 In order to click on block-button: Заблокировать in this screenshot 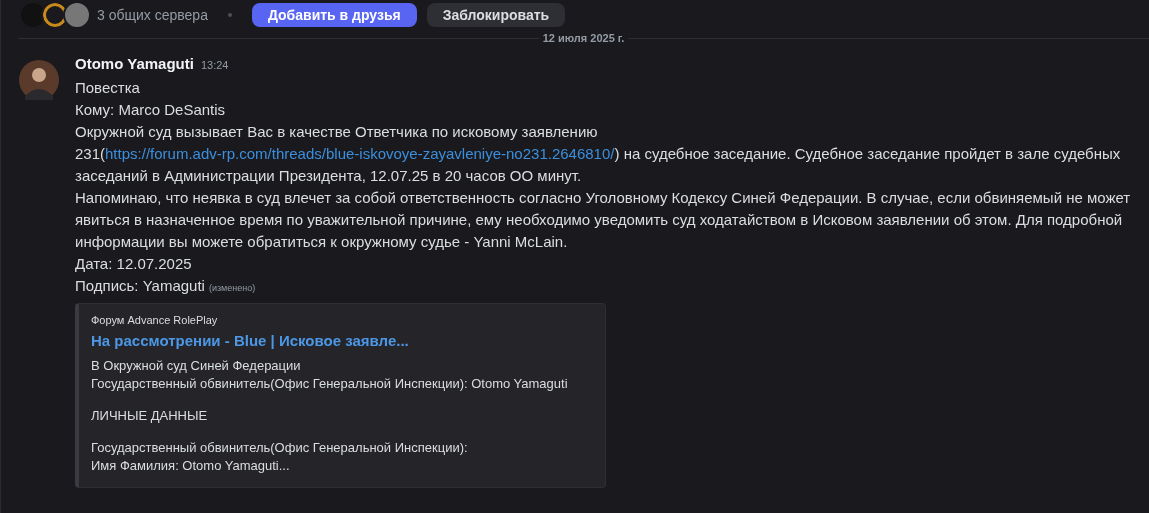, I will do `click(496, 15)`.